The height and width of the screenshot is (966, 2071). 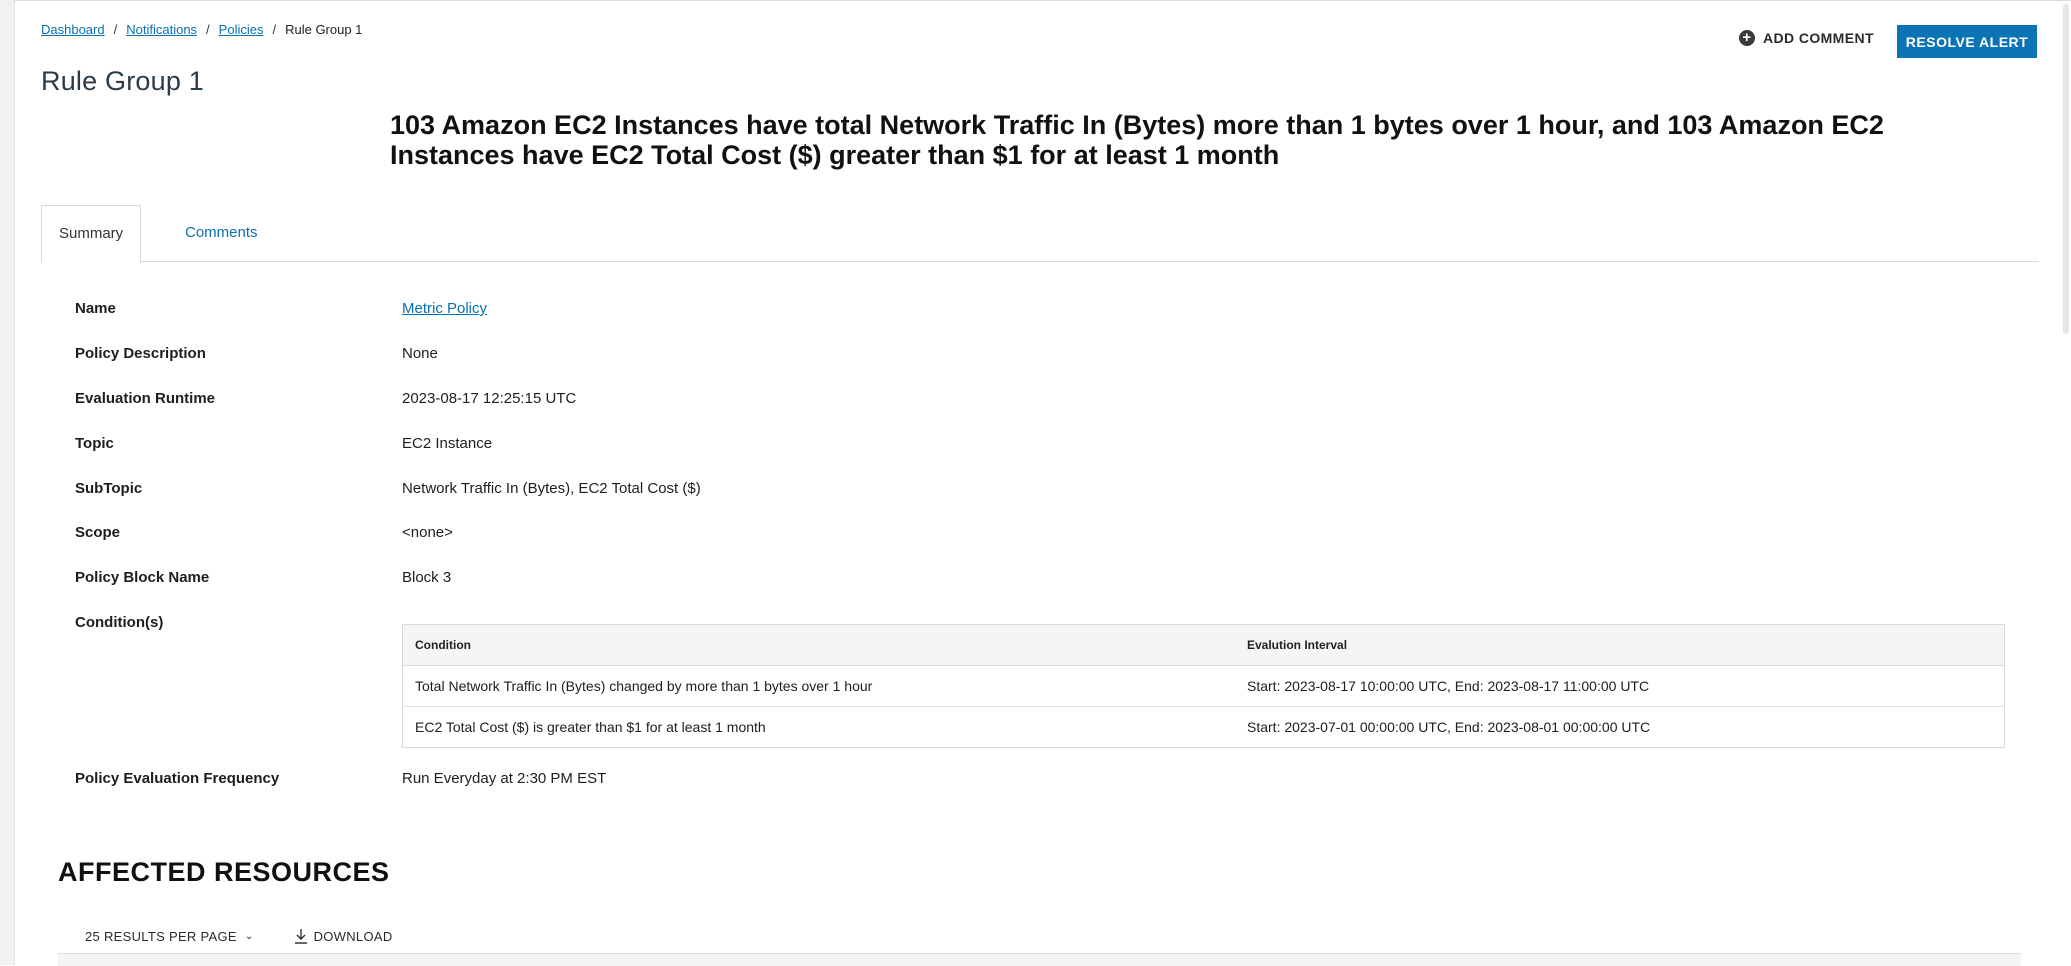 I want to click on add-comment-label: ADD COMMENT, so click(x=1818, y=38).